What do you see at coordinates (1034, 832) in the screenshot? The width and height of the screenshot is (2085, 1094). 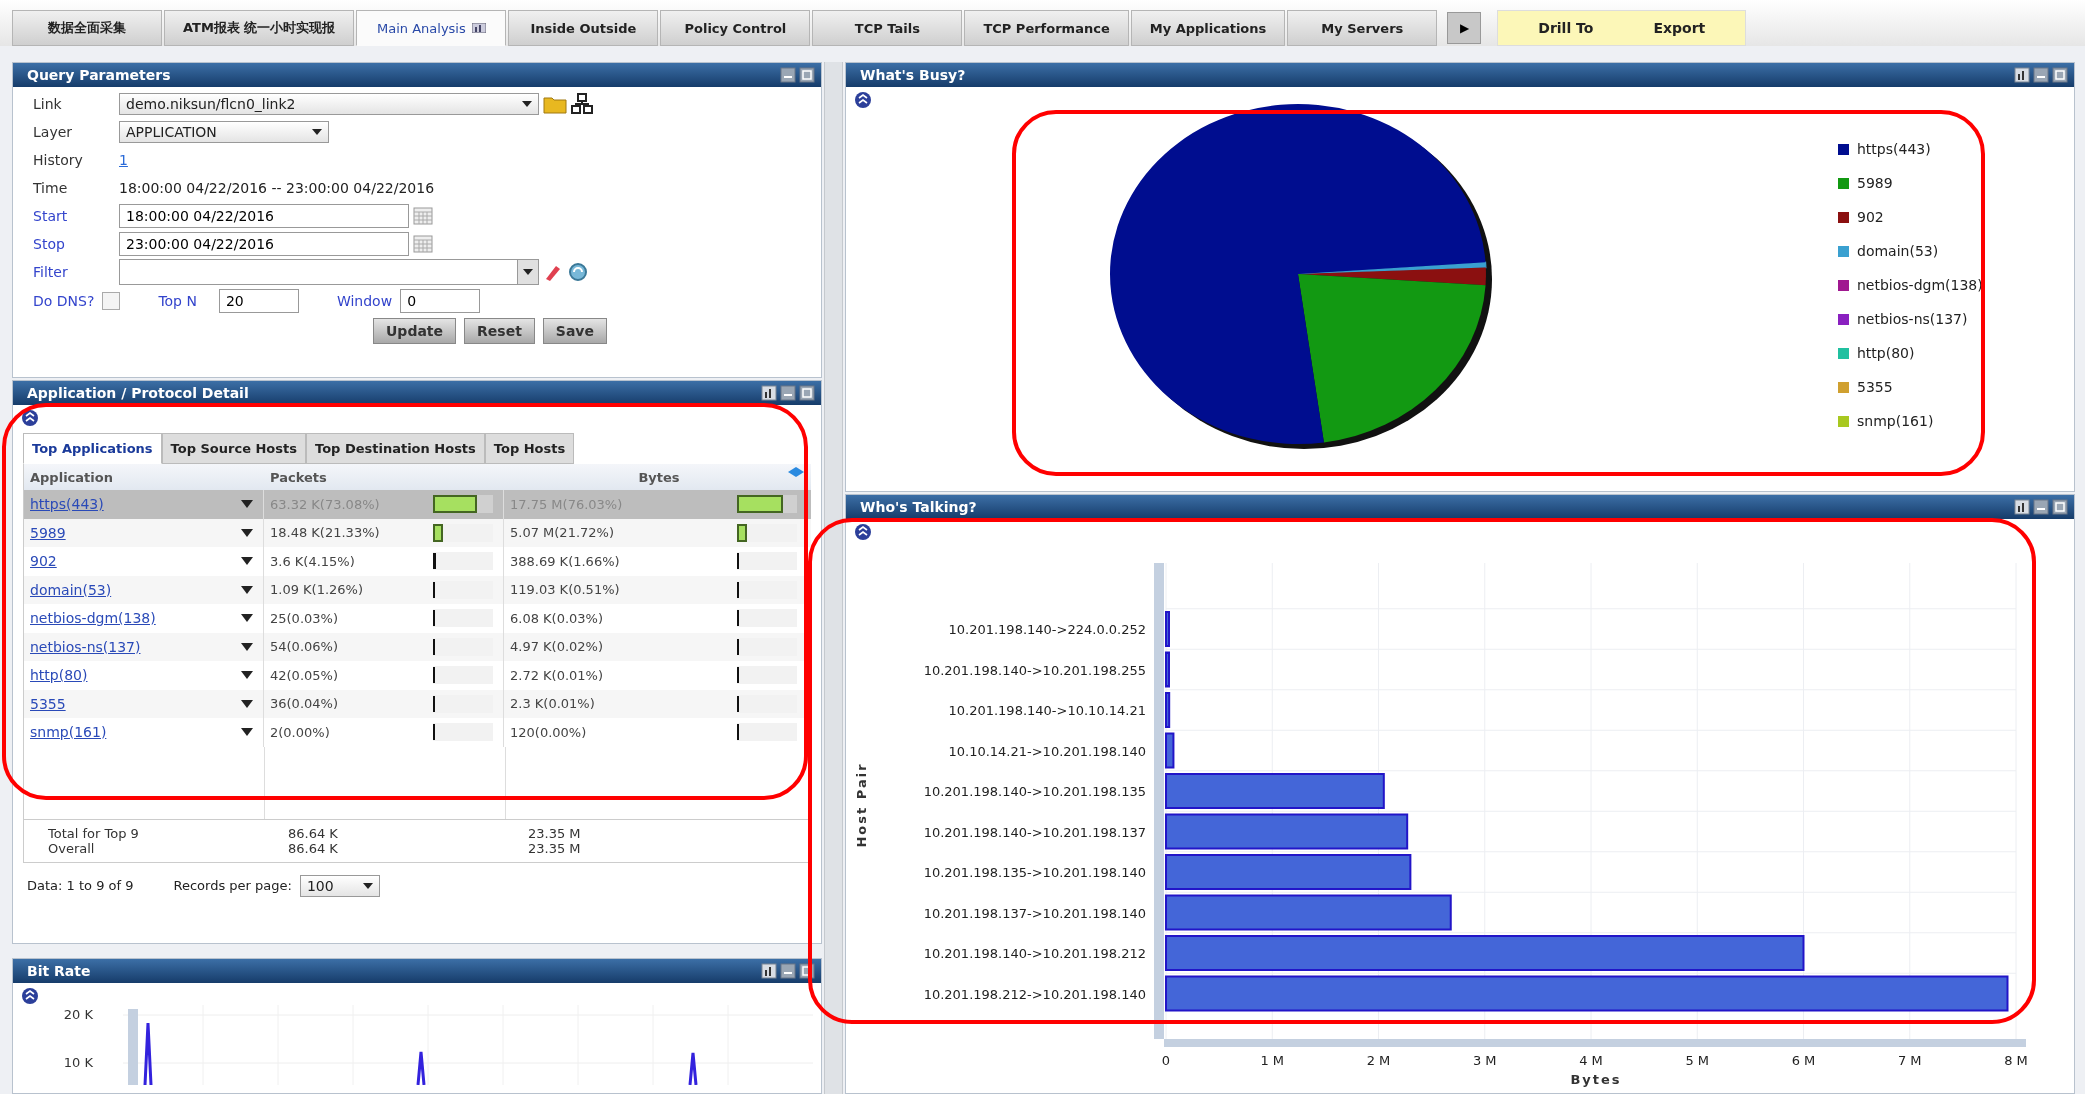 I see `axis-category-label: 10.201.198.140->10.201.198.137` at bounding box center [1034, 832].